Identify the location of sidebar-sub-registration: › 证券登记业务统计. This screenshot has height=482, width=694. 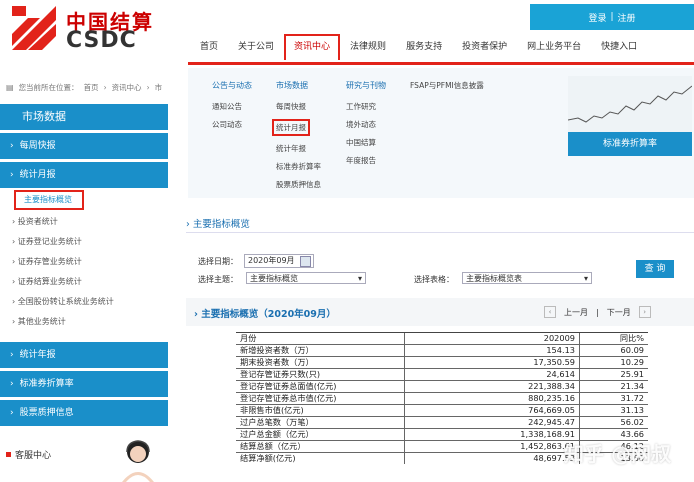
(84, 242).